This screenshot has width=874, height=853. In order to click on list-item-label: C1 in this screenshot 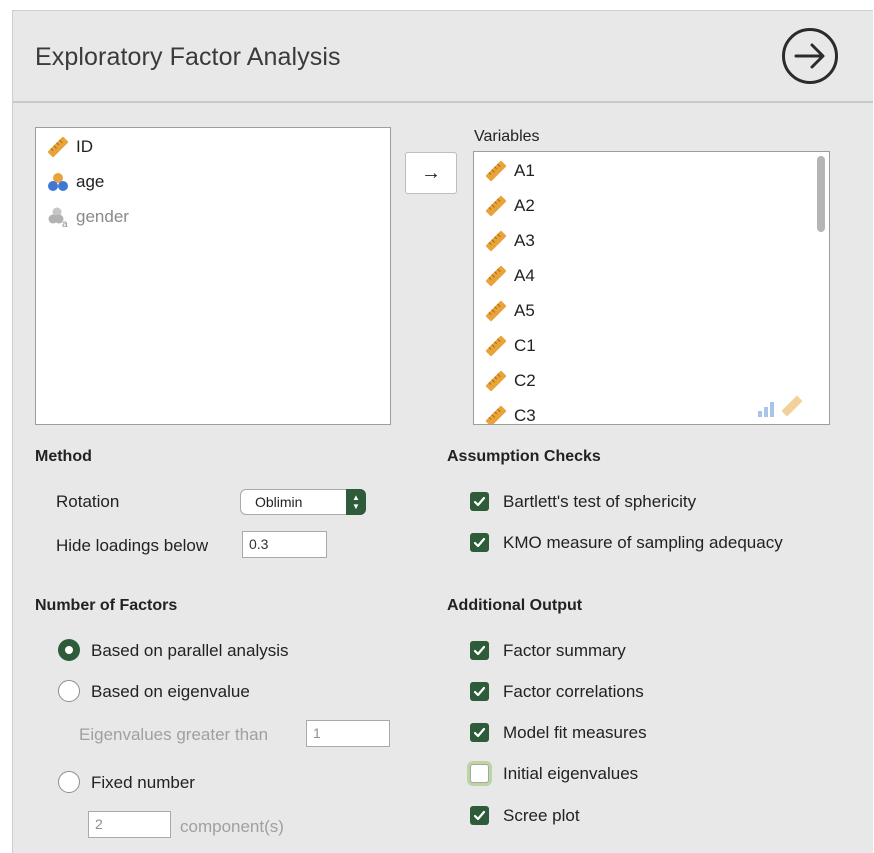, I will do `click(525, 345)`.